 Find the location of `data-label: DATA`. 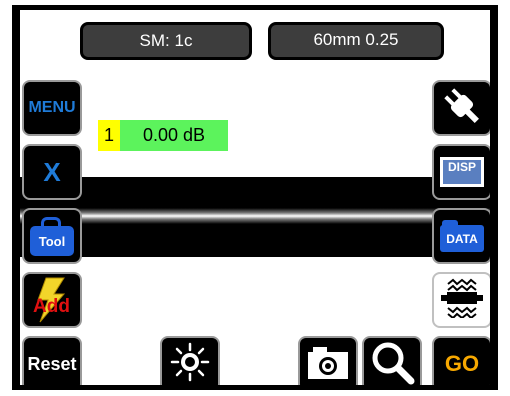

data-label: DATA is located at coordinates (462, 238).